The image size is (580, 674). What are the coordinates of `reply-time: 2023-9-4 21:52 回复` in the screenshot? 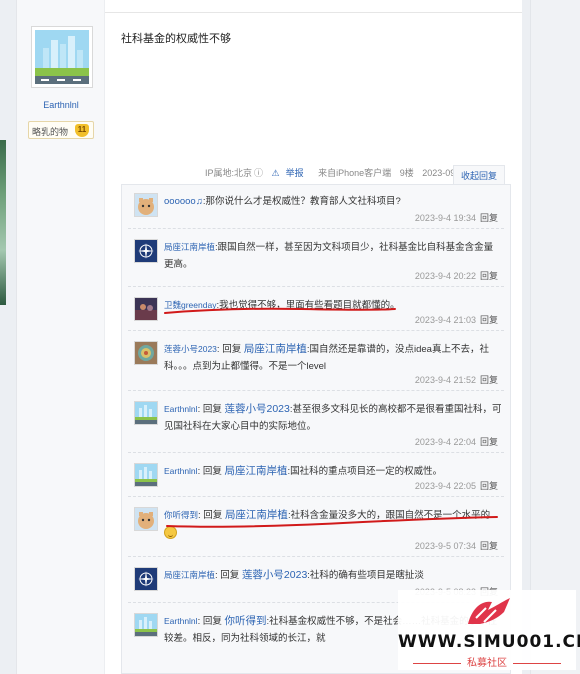 It's located at (456, 379).